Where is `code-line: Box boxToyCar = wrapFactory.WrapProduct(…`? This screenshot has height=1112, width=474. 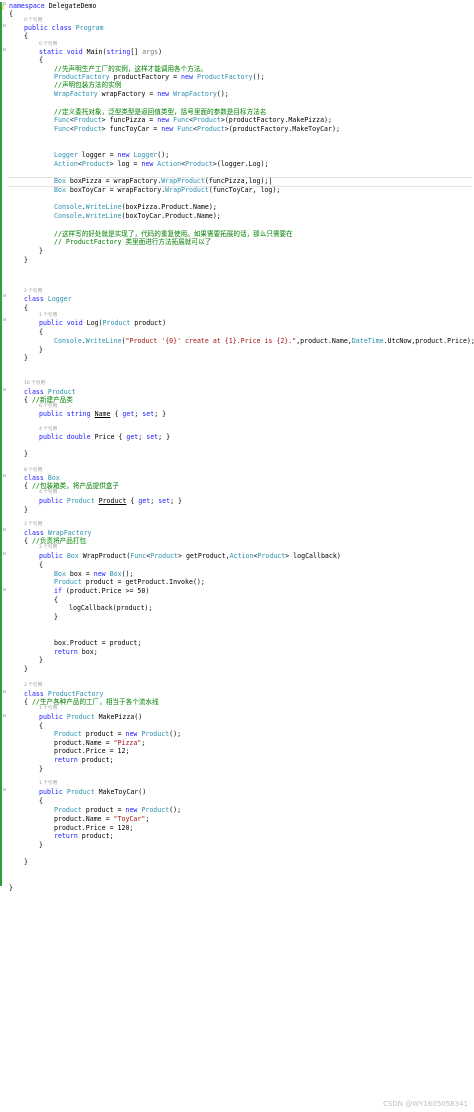 code-line: Box boxToyCar = wrapFactory.WrapProduct(… is located at coordinates (167, 190).